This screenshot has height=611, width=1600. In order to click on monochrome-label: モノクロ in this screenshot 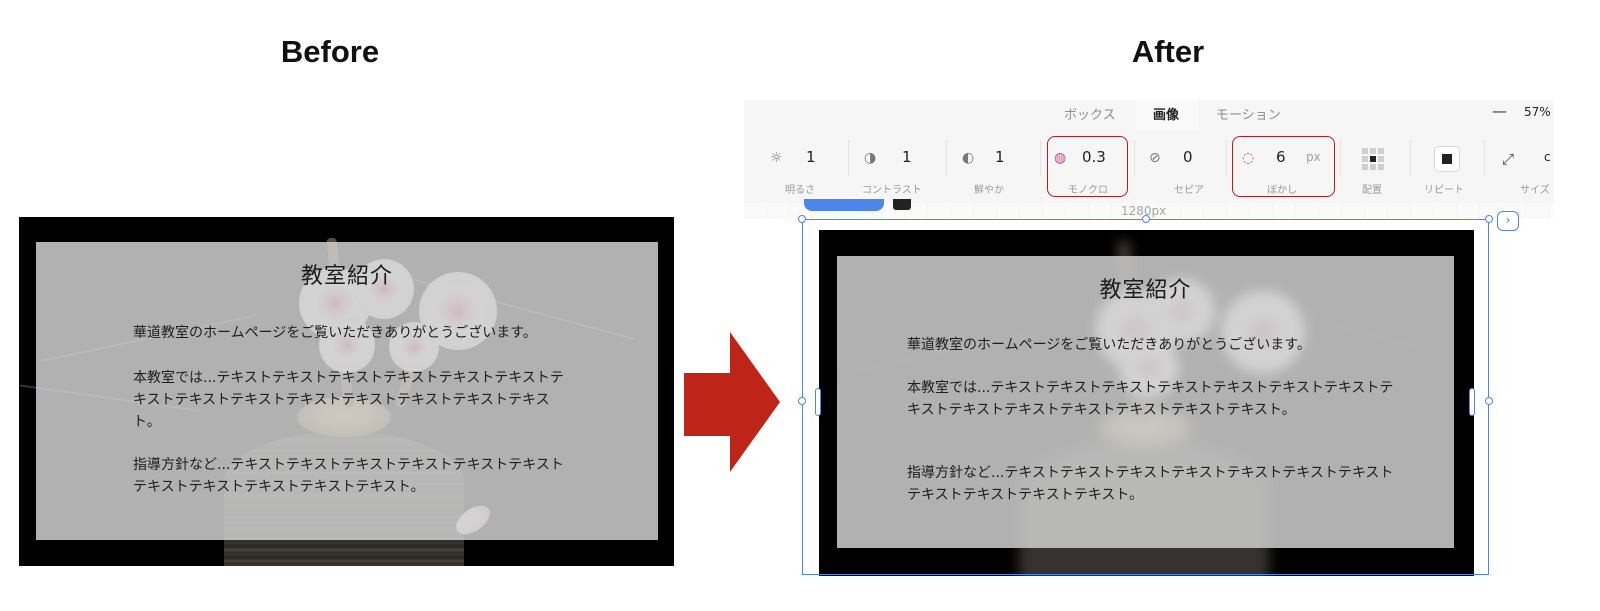, I will do `click(1088, 190)`.